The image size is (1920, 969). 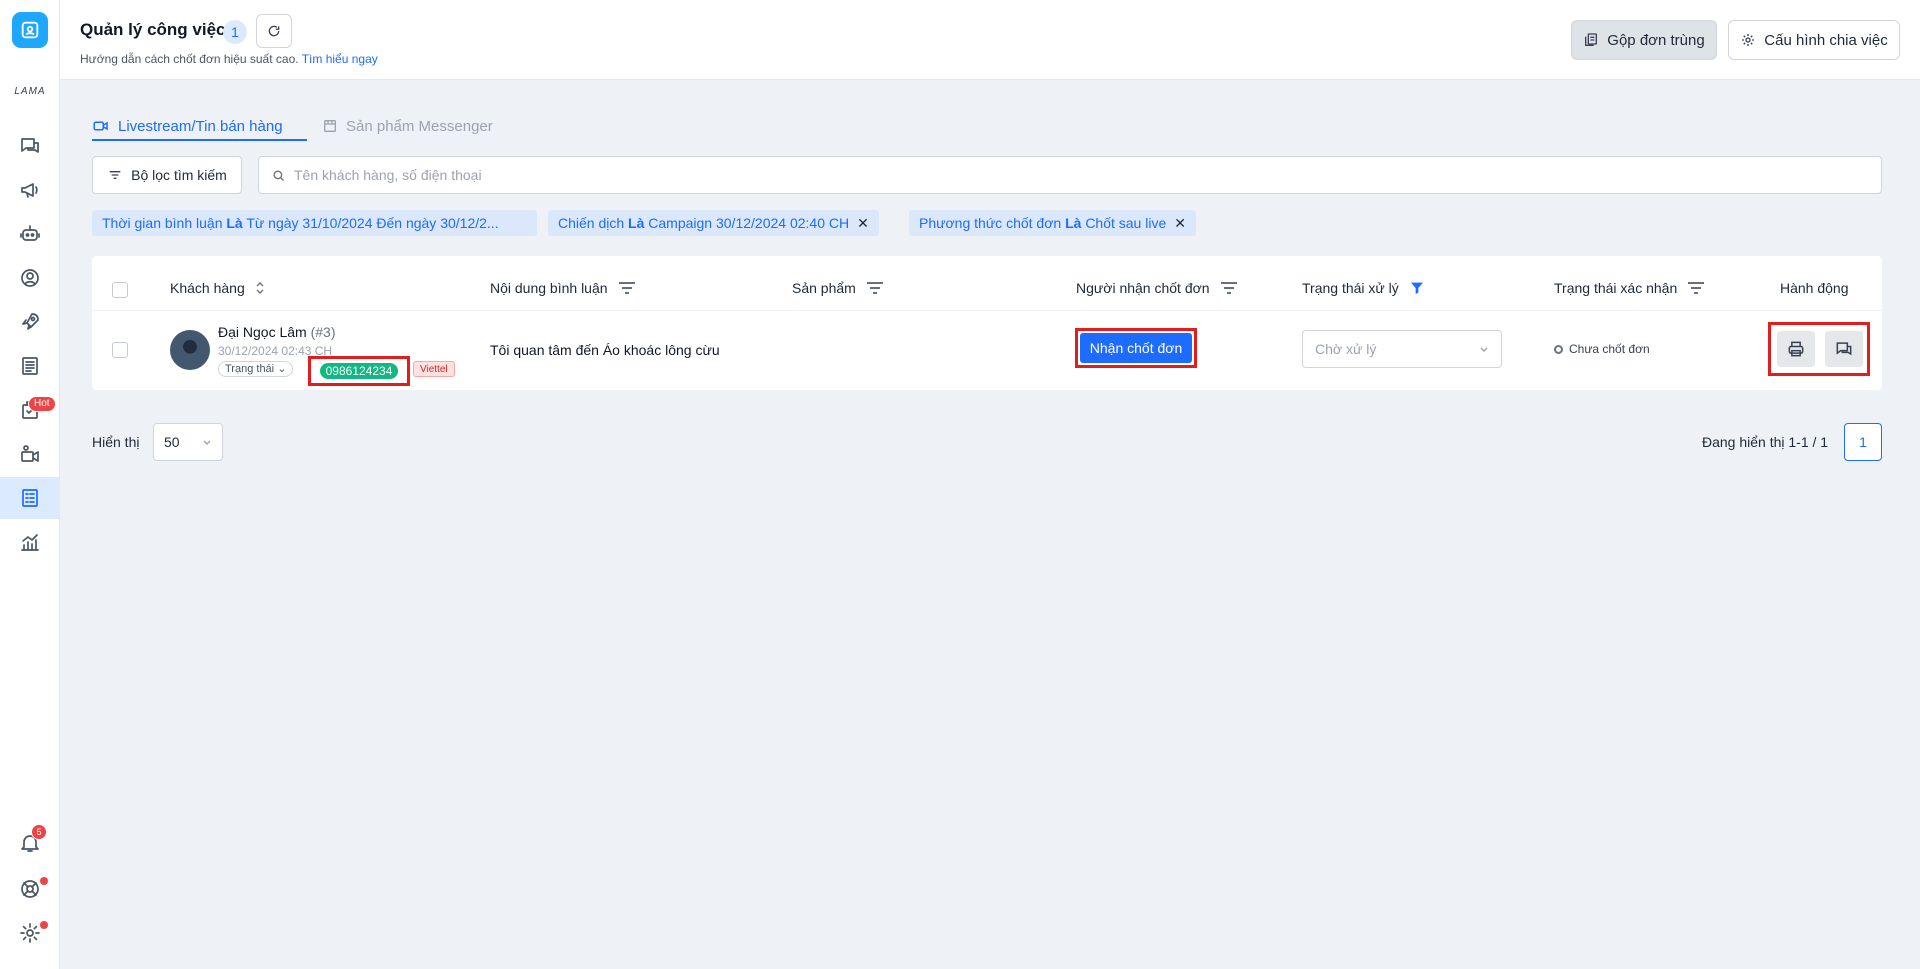 I want to click on row-checkbox, so click(x=120, y=350).